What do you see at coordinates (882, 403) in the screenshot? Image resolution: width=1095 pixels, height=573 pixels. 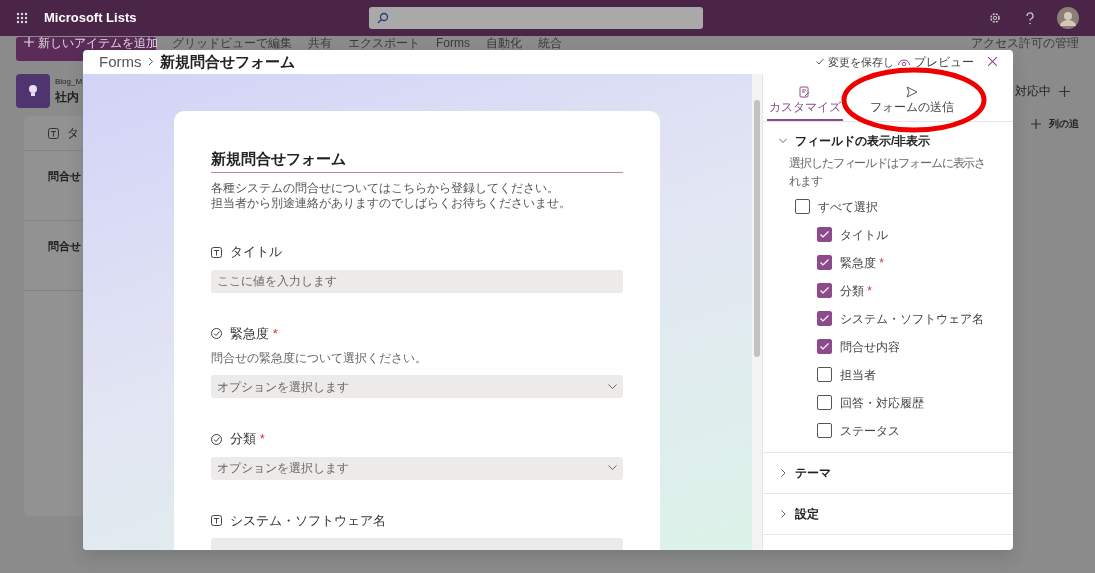 I see `checkbox-label: 回答・対応履歴` at bounding box center [882, 403].